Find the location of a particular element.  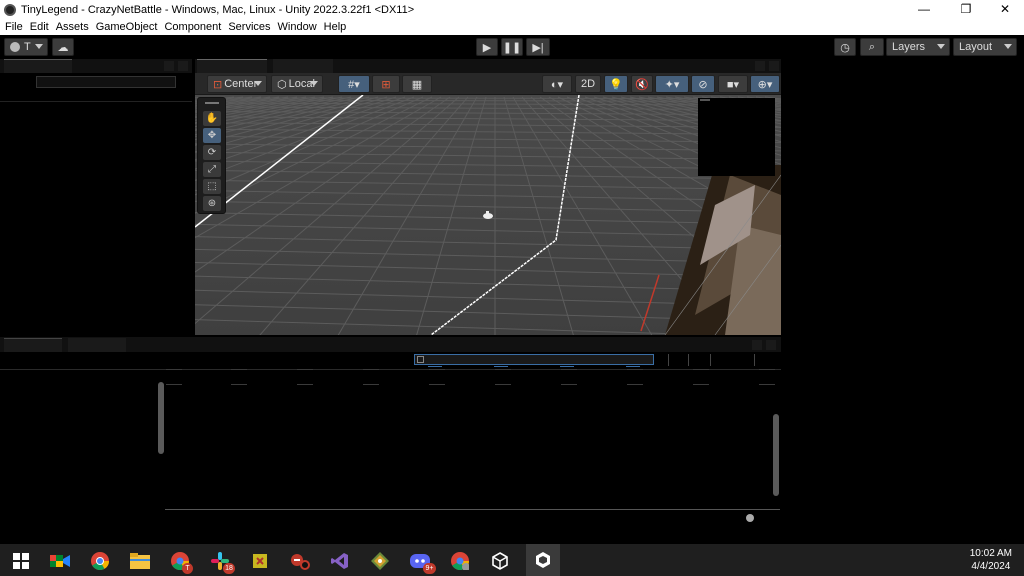

project-menu-icon is located at coordinates (771, 345).